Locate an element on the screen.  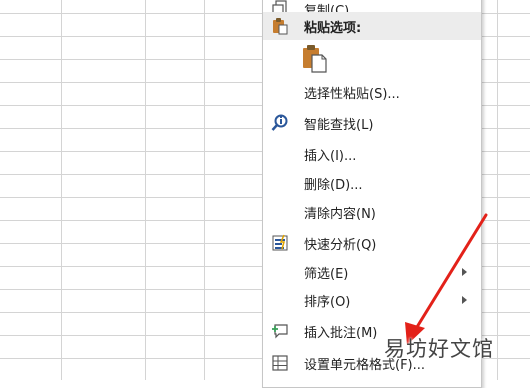
paste-clipboard-icon is located at coordinates (280, 26).